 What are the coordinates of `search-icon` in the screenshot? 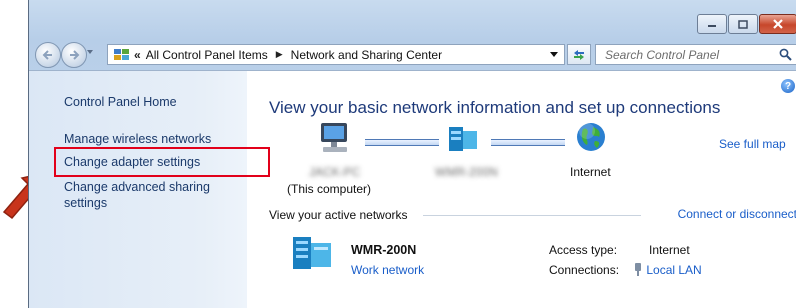 It's located at (785, 54).